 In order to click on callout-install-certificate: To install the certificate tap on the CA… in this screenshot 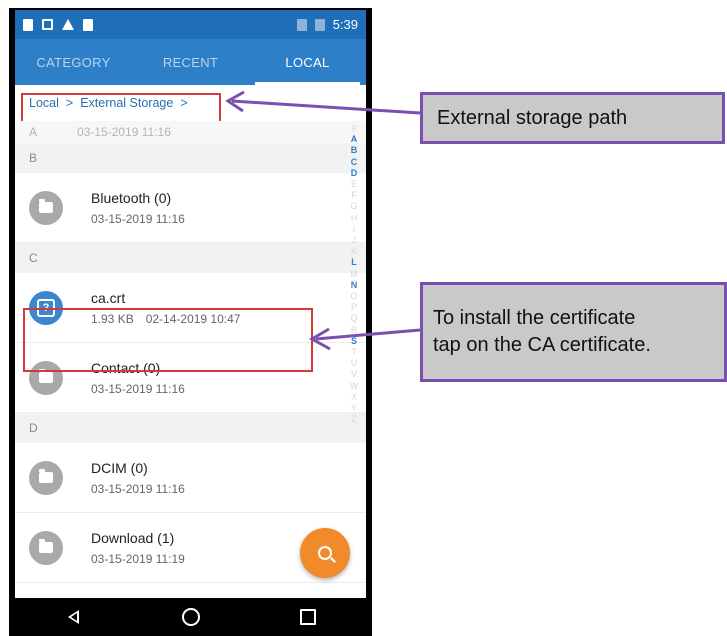, I will do `click(573, 332)`.